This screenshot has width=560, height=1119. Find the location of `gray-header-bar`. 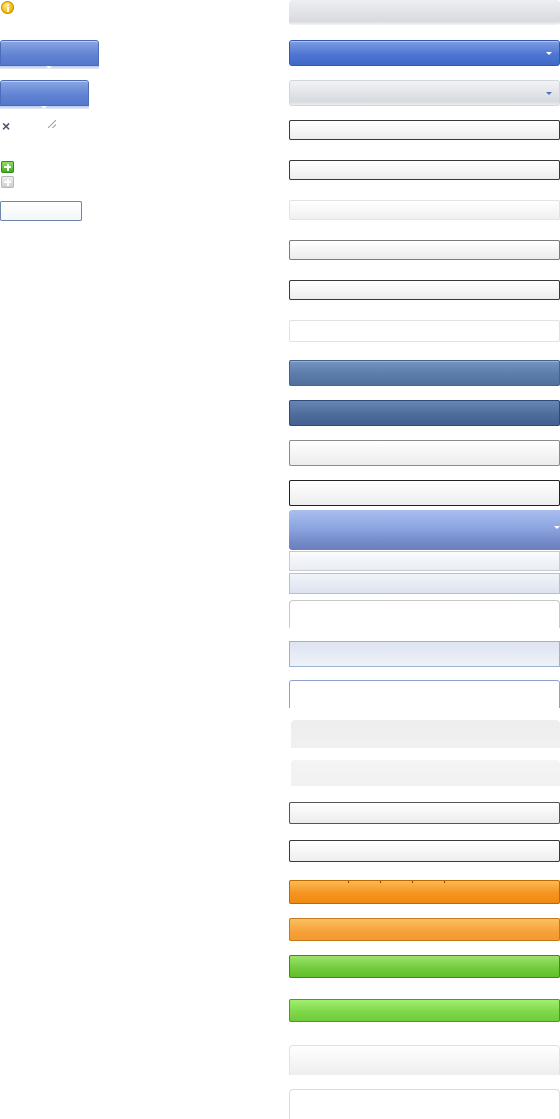

gray-header-bar is located at coordinates (424, 12).